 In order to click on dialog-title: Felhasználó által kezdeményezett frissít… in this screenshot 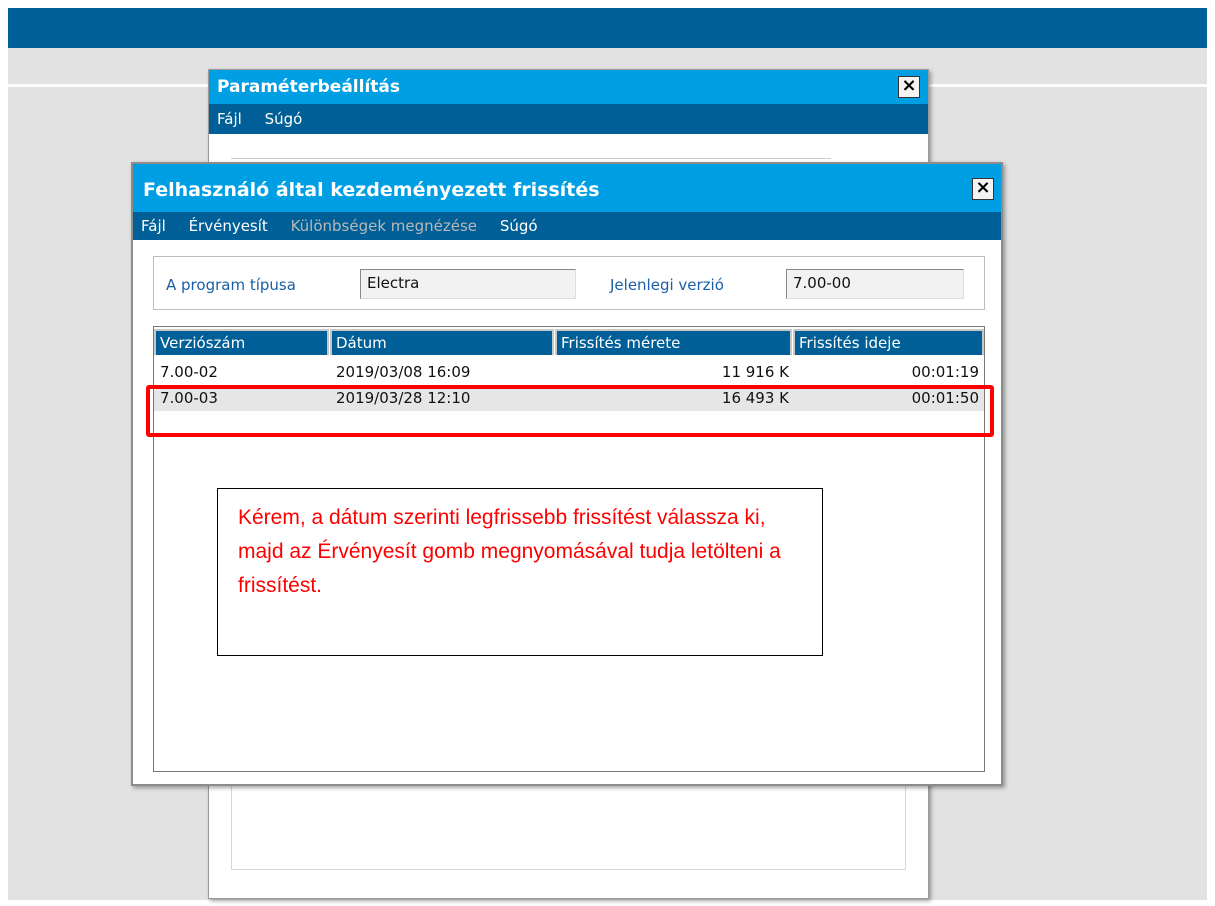, I will do `click(567, 188)`.